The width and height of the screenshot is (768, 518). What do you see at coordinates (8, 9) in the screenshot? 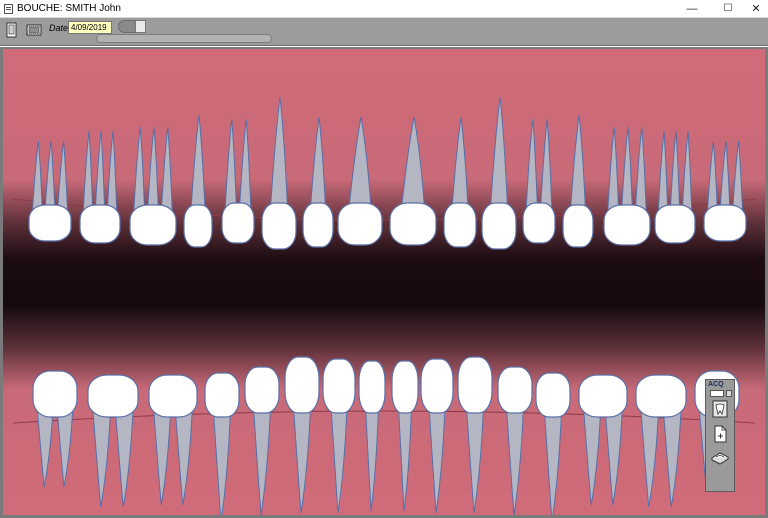
I see `app-icon` at bounding box center [8, 9].